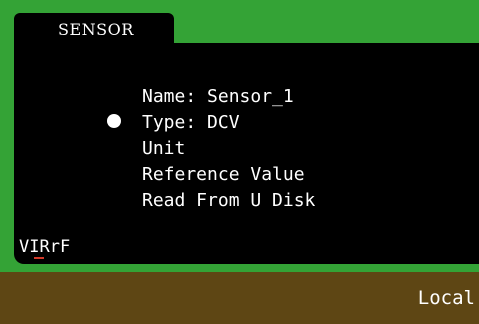  What do you see at coordinates (94, 30) in the screenshot?
I see `tab-sensor: SENSOR` at bounding box center [94, 30].